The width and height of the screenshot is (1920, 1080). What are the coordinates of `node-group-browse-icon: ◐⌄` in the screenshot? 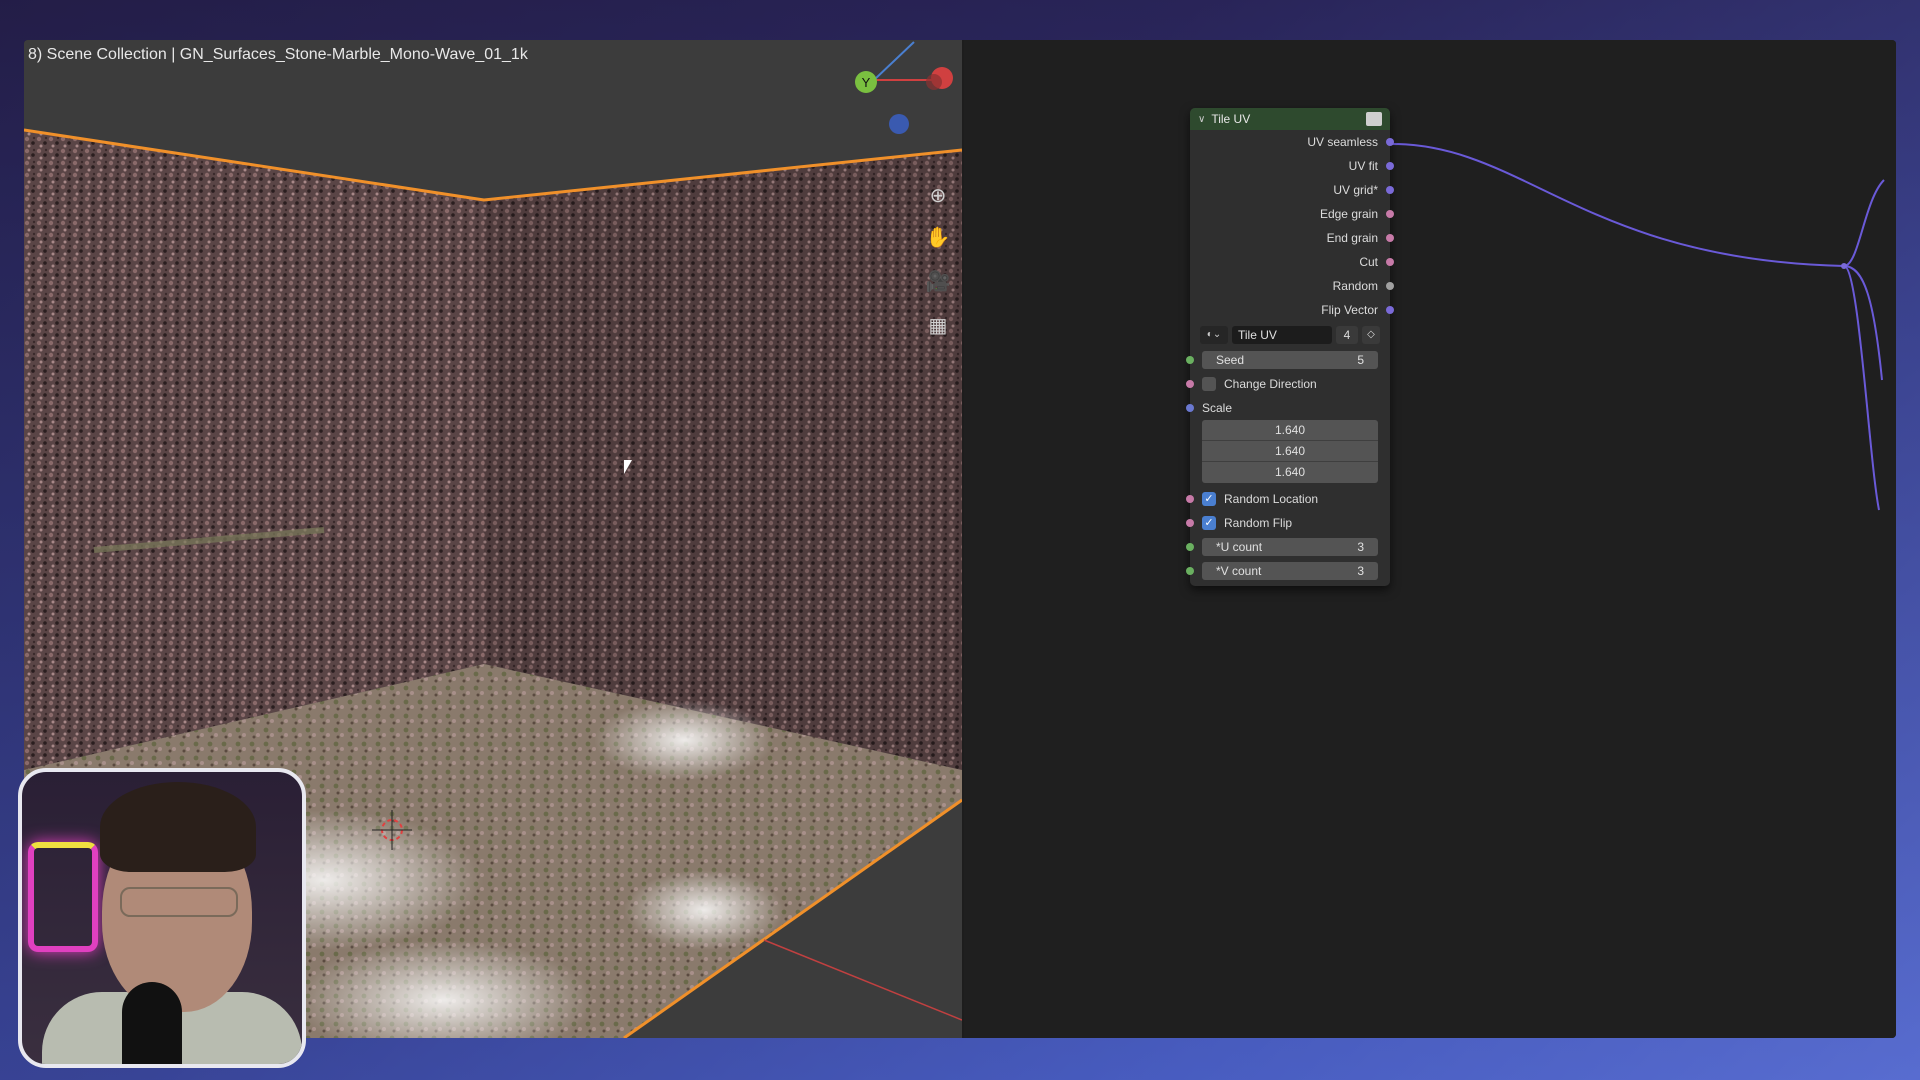 It's located at (1214, 335).